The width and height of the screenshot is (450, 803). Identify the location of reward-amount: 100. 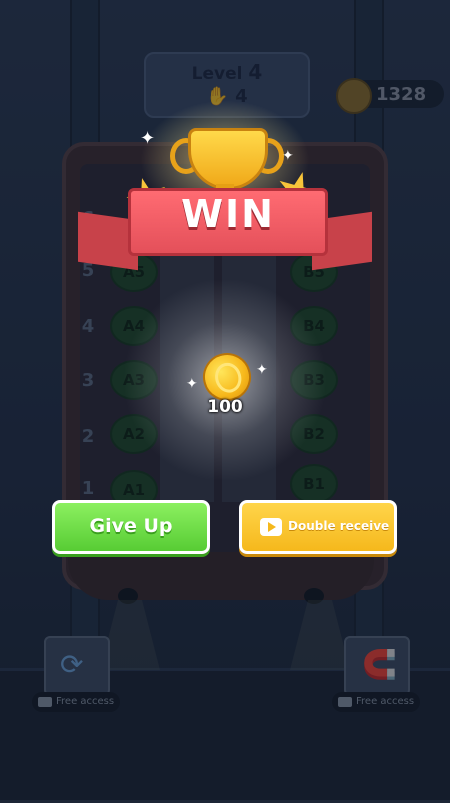
(225, 407).